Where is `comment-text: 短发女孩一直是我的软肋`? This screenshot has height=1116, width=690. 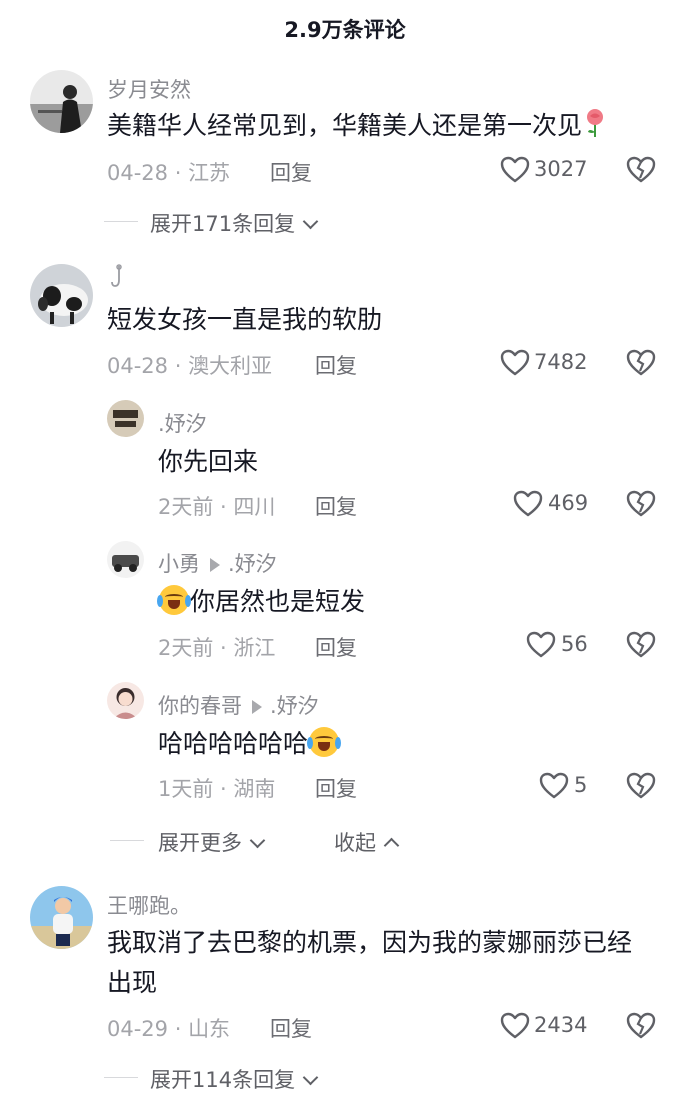
comment-text: 短发女孩一直是我的软肋 is located at coordinates (245, 319).